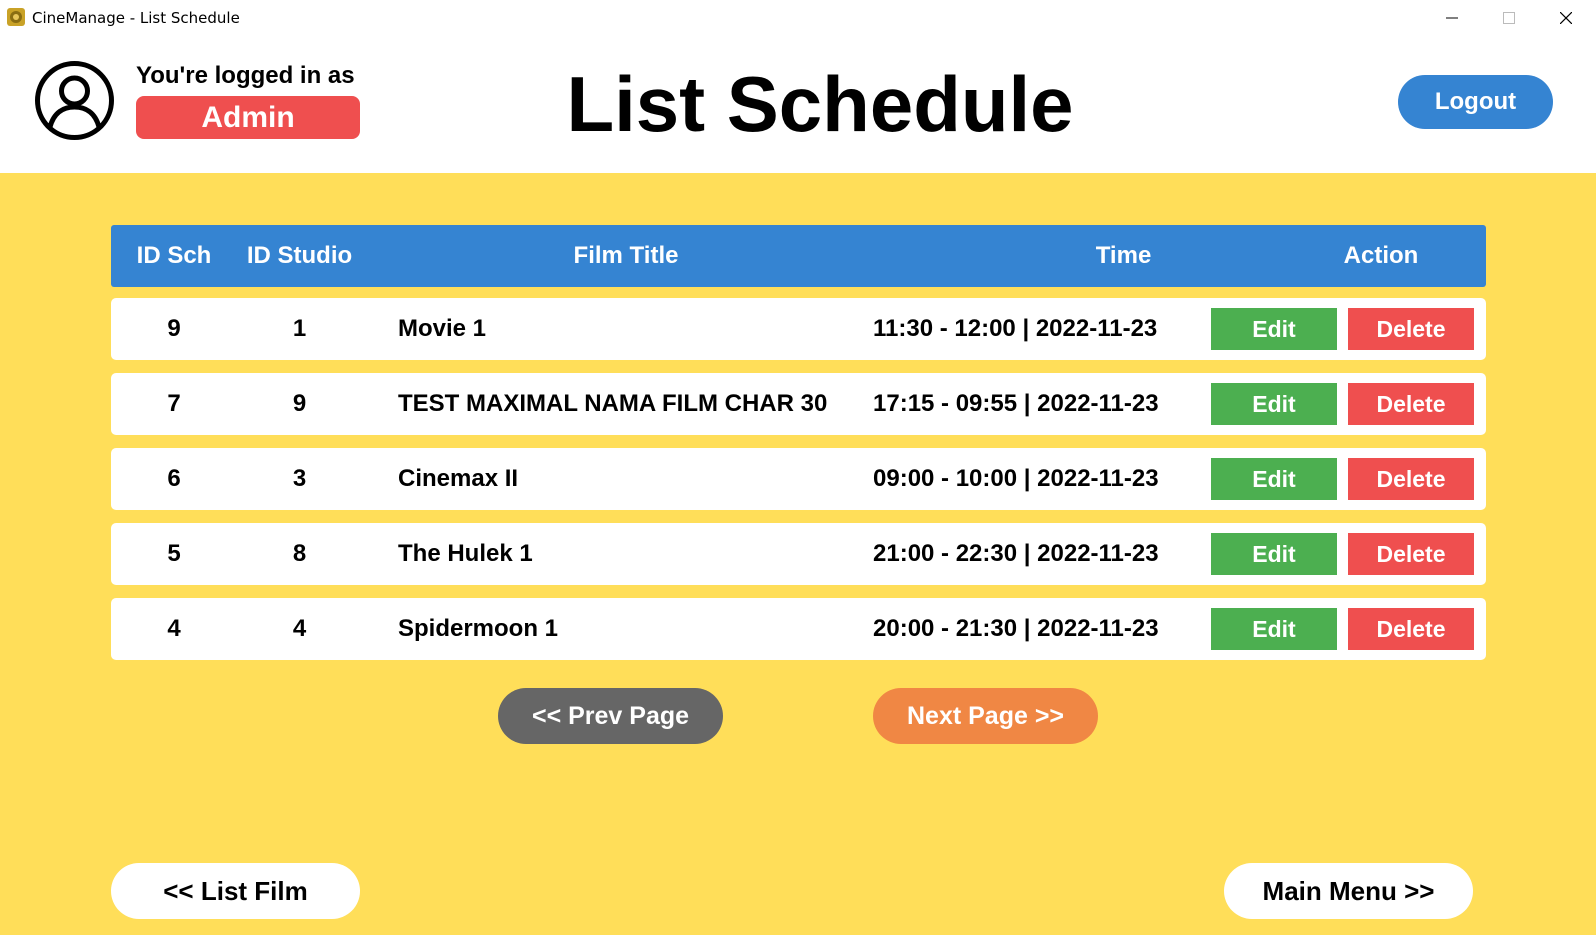 This screenshot has width=1596, height=935. I want to click on cell-id-studio: 9, so click(299, 403).